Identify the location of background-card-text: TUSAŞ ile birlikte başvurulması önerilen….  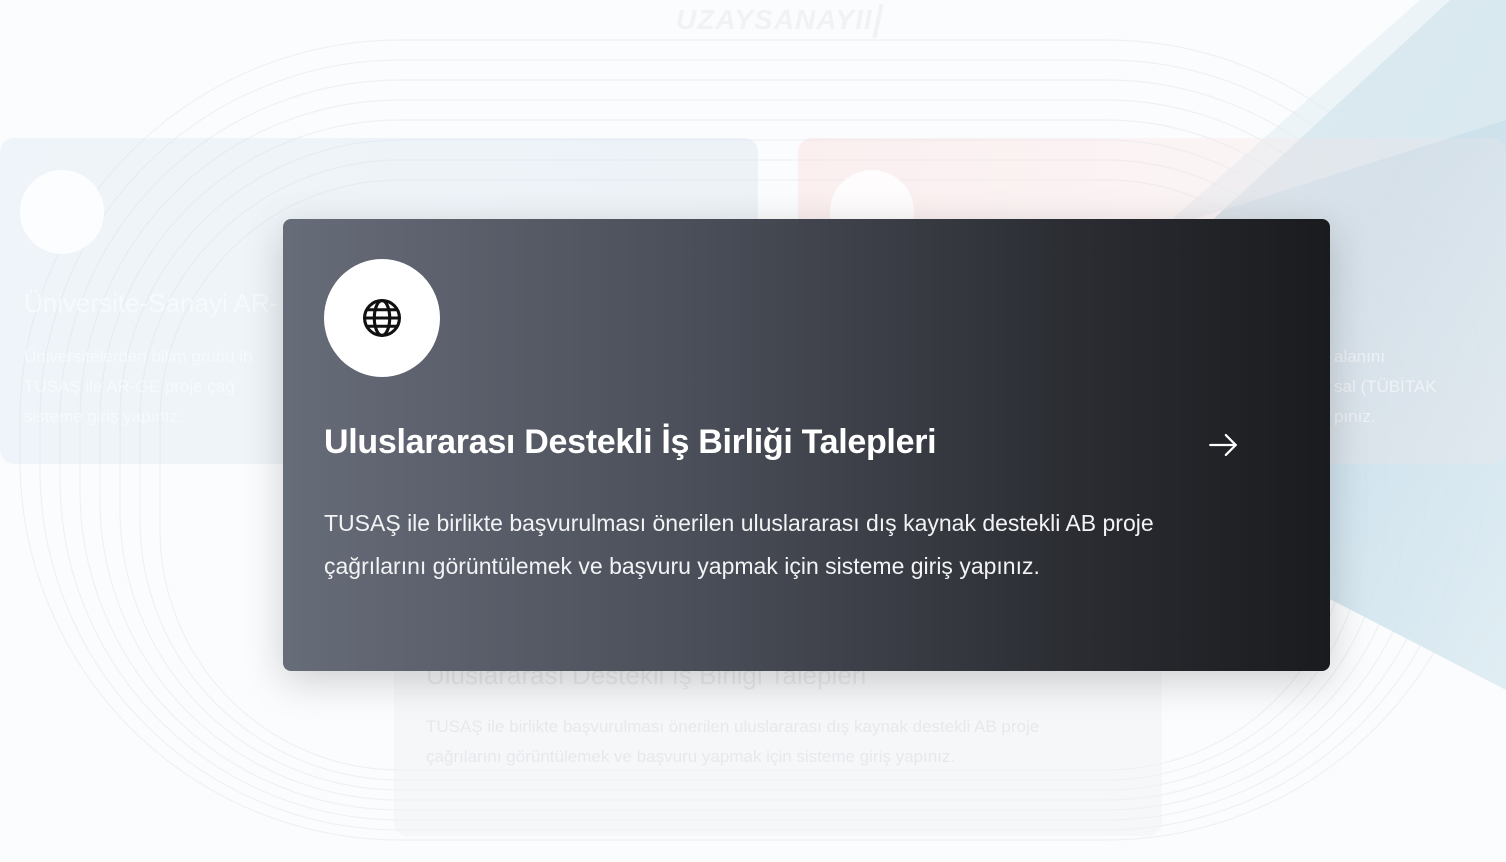
(733, 741).